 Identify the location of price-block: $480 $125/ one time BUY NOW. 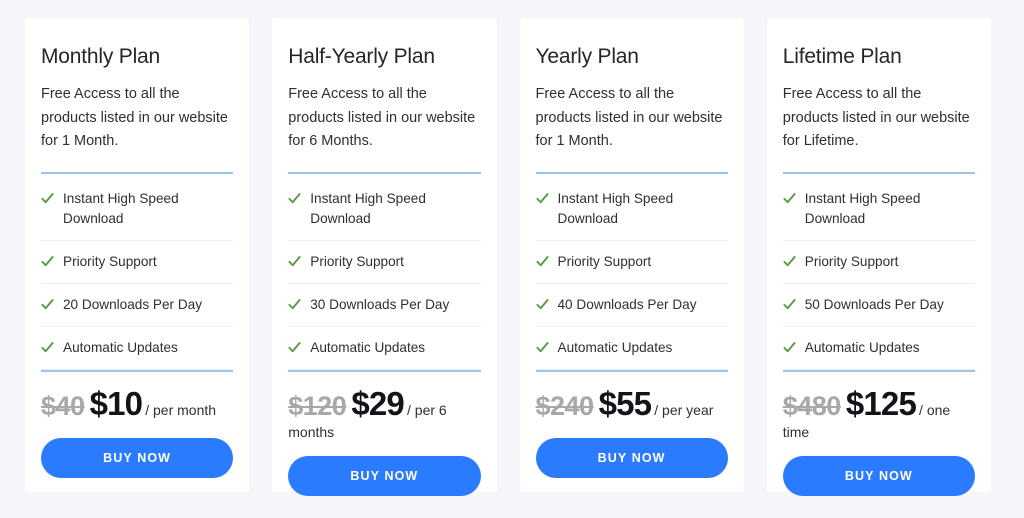
(878, 443).